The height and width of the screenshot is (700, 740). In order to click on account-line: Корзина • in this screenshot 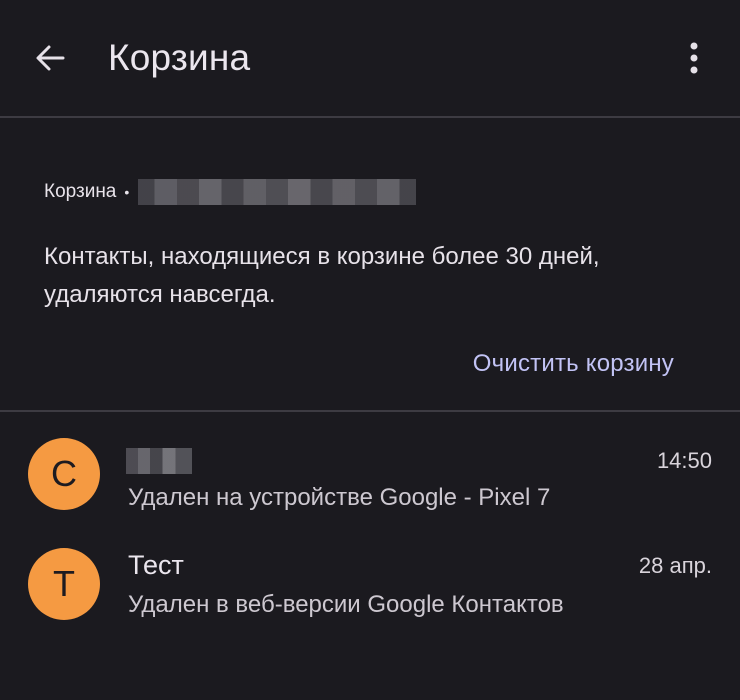, I will do `click(230, 192)`.